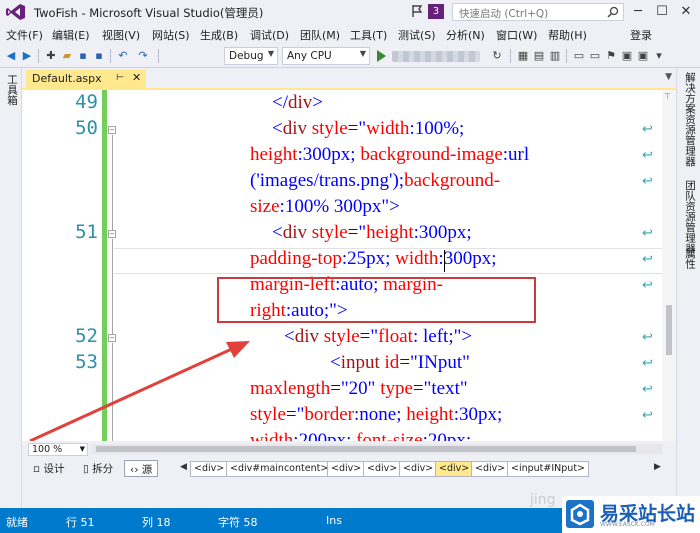  I want to click on toolbar-tool-icon: ▥, so click(555, 56).